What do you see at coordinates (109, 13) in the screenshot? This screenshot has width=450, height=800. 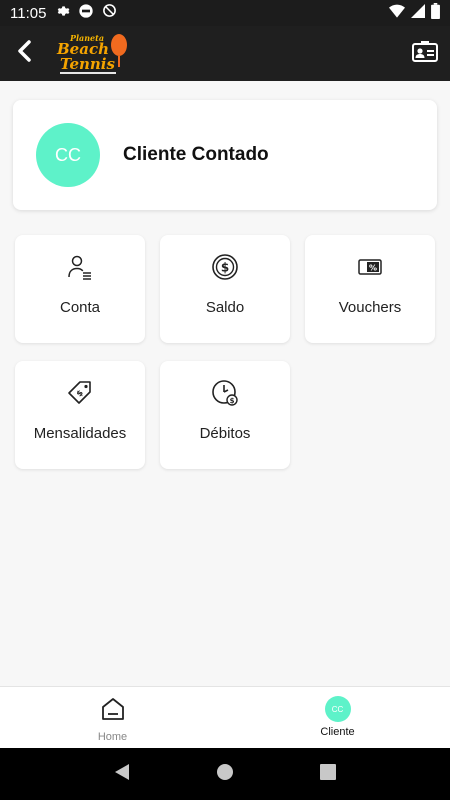 I see `do-not-disturb-icon` at bounding box center [109, 13].